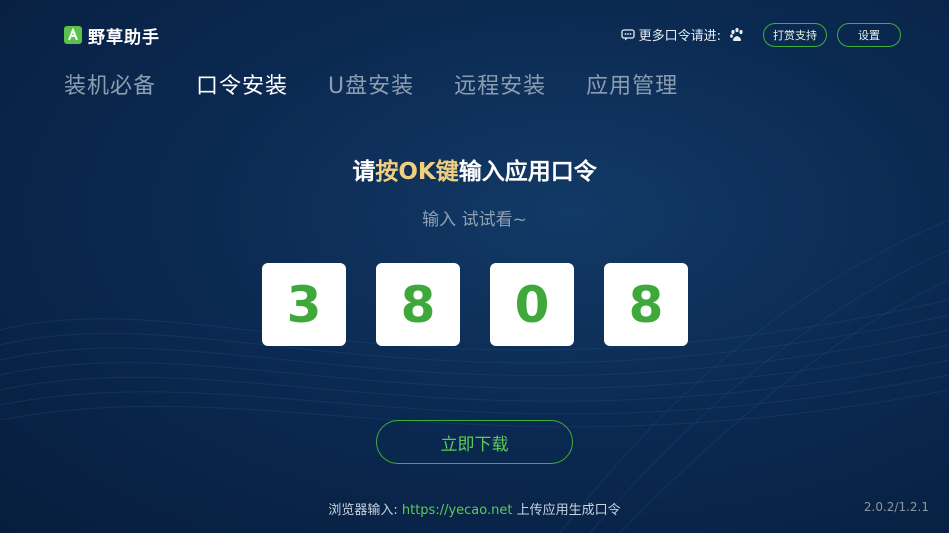  Describe the element at coordinates (365, 510) in the screenshot. I see `footer-prefix: 浏览器输入:` at that location.